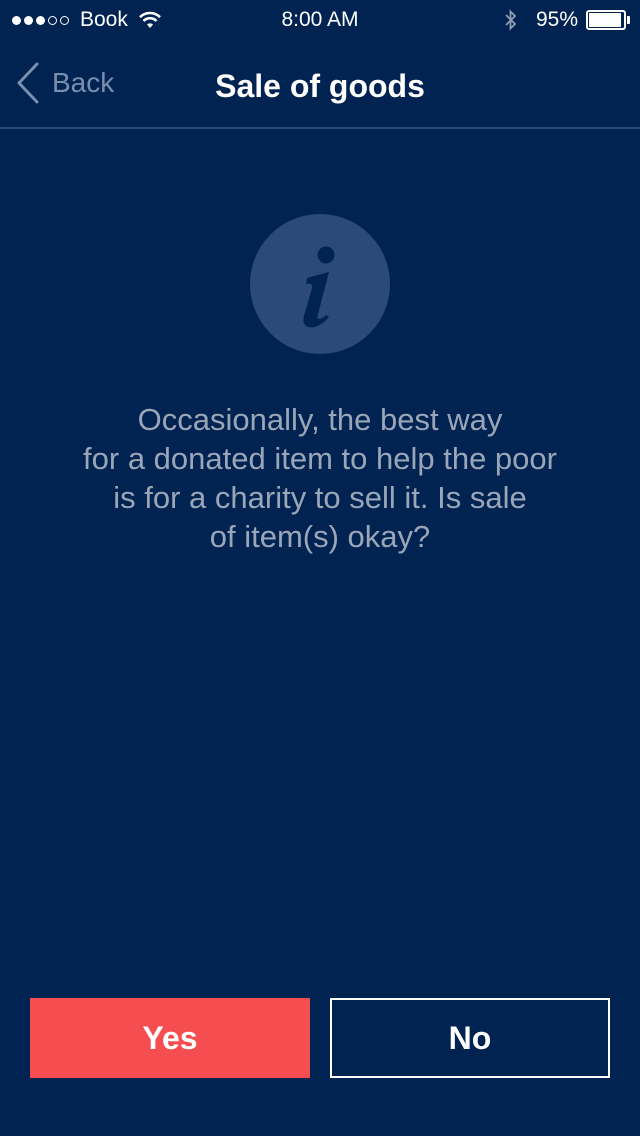 The height and width of the screenshot is (1136, 640). I want to click on yes-button: Yes, so click(170, 1038).